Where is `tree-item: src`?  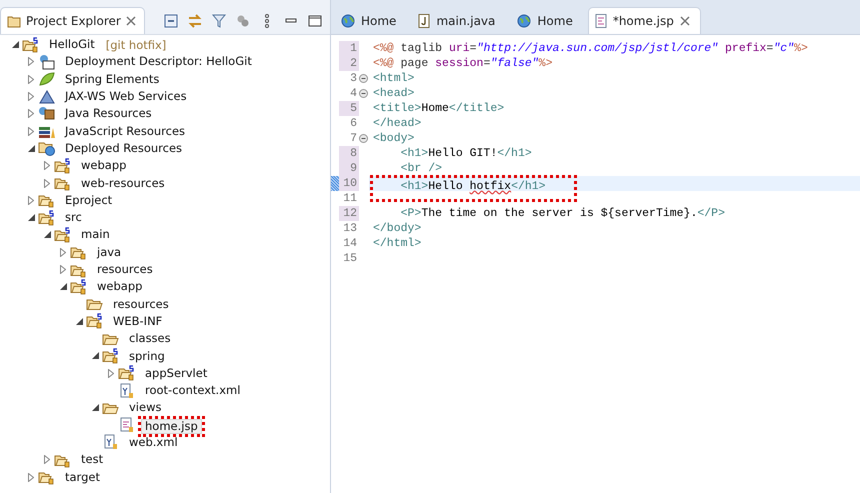
tree-item: src is located at coordinates (73, 218).